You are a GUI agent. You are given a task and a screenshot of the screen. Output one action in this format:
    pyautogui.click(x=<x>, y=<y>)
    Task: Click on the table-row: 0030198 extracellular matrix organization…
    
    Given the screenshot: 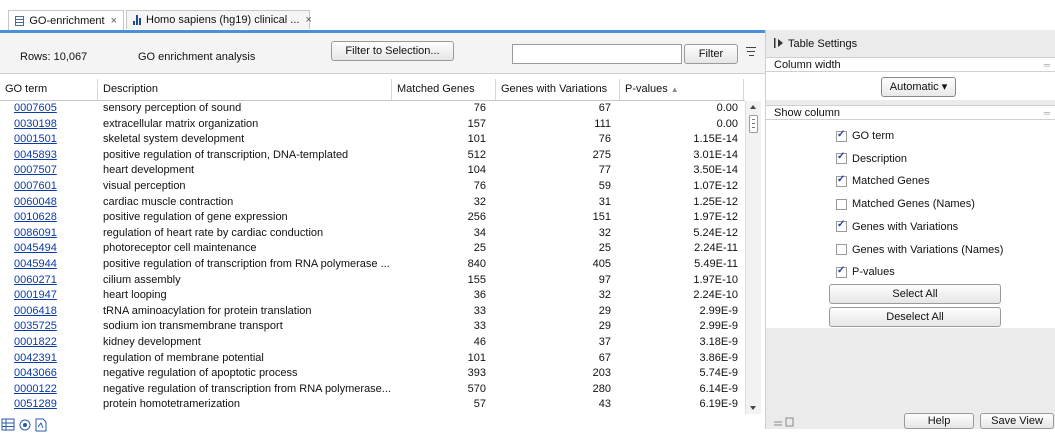 What is the action you would take?
    pyautogui.click(x=372, y=125)
    